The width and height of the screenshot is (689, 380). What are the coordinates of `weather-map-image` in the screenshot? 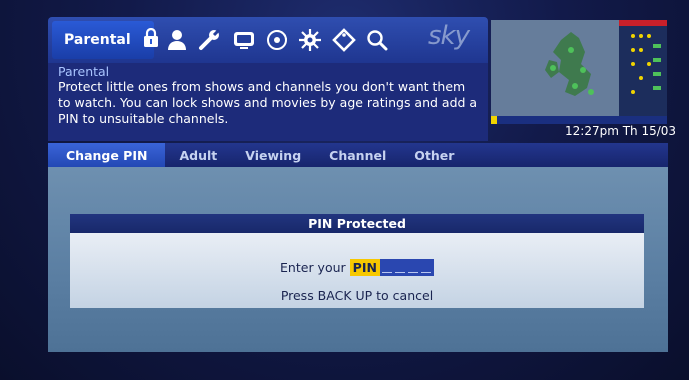 It's located at (579, 72).